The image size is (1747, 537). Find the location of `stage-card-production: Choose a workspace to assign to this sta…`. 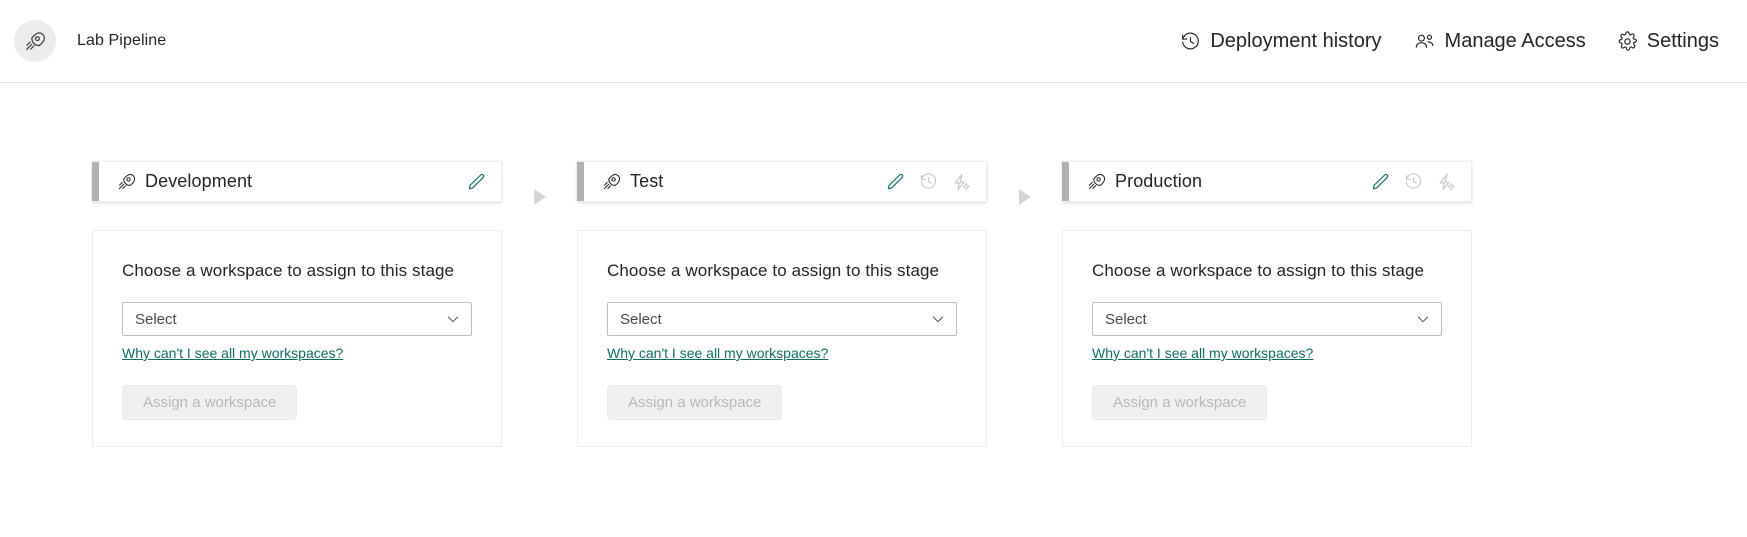

stage-card-production: Choose a workspace to assign to this sta… is located at coordinates (1267, 338).